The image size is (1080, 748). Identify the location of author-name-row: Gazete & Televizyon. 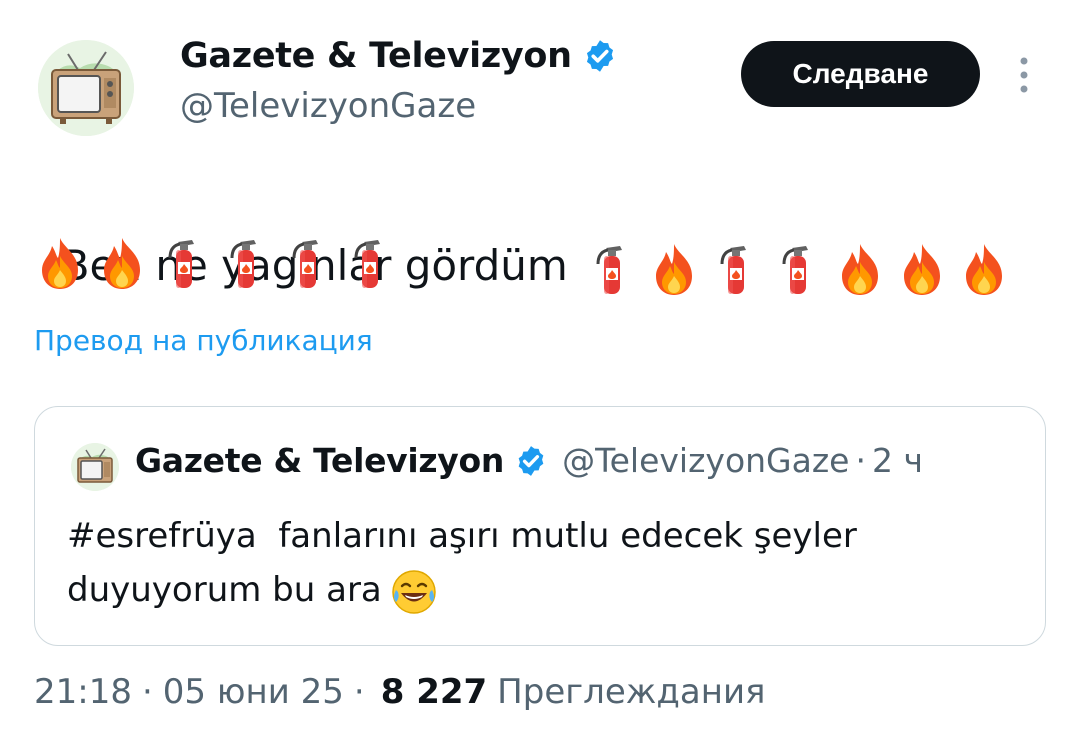
(399, 56).